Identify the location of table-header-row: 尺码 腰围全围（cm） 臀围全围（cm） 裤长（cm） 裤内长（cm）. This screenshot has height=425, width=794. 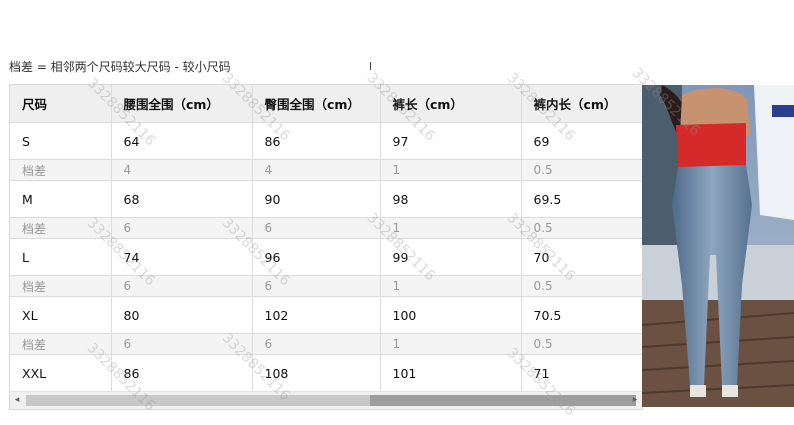
(326, 104).